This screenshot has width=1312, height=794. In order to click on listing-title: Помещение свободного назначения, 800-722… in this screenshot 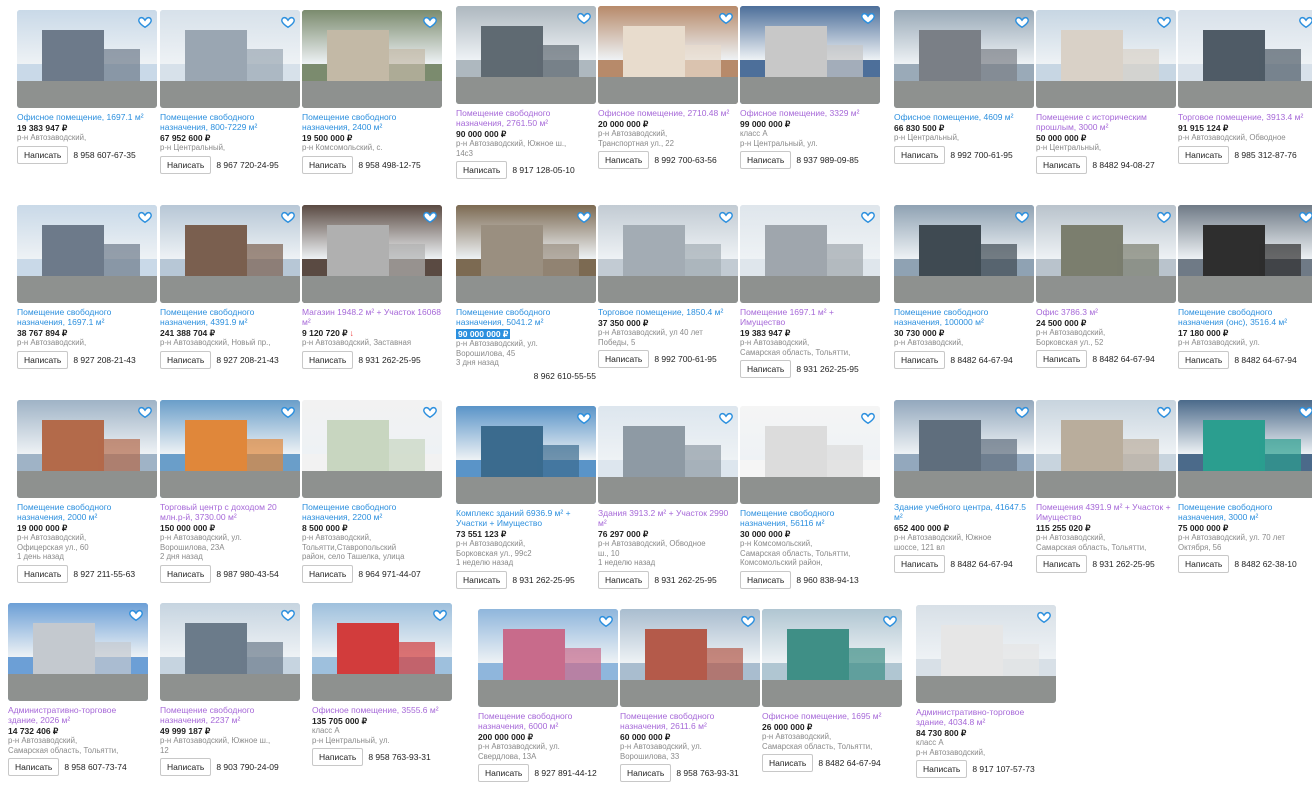, I will do `click(230, 122)`.